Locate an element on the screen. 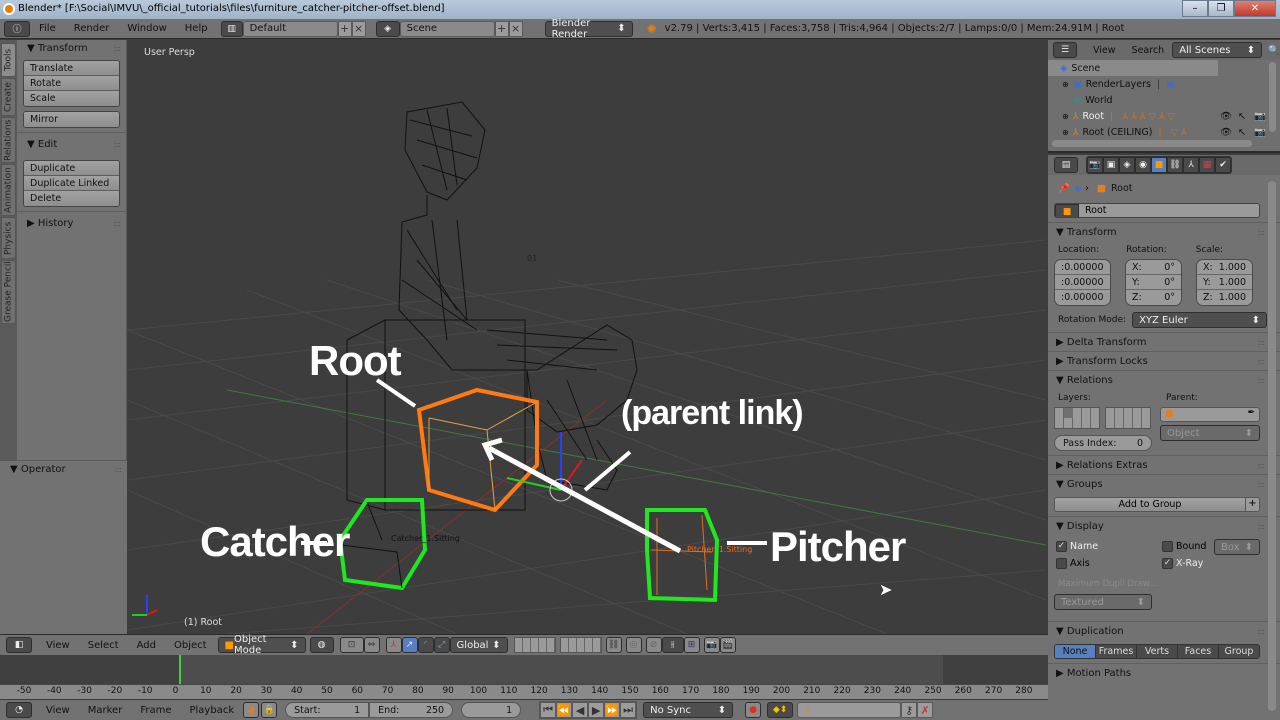 Image resolution: width=1280 pixels, height=720 pixels. tab-render-icon: 📷 is located at coordinates (1095, 165).